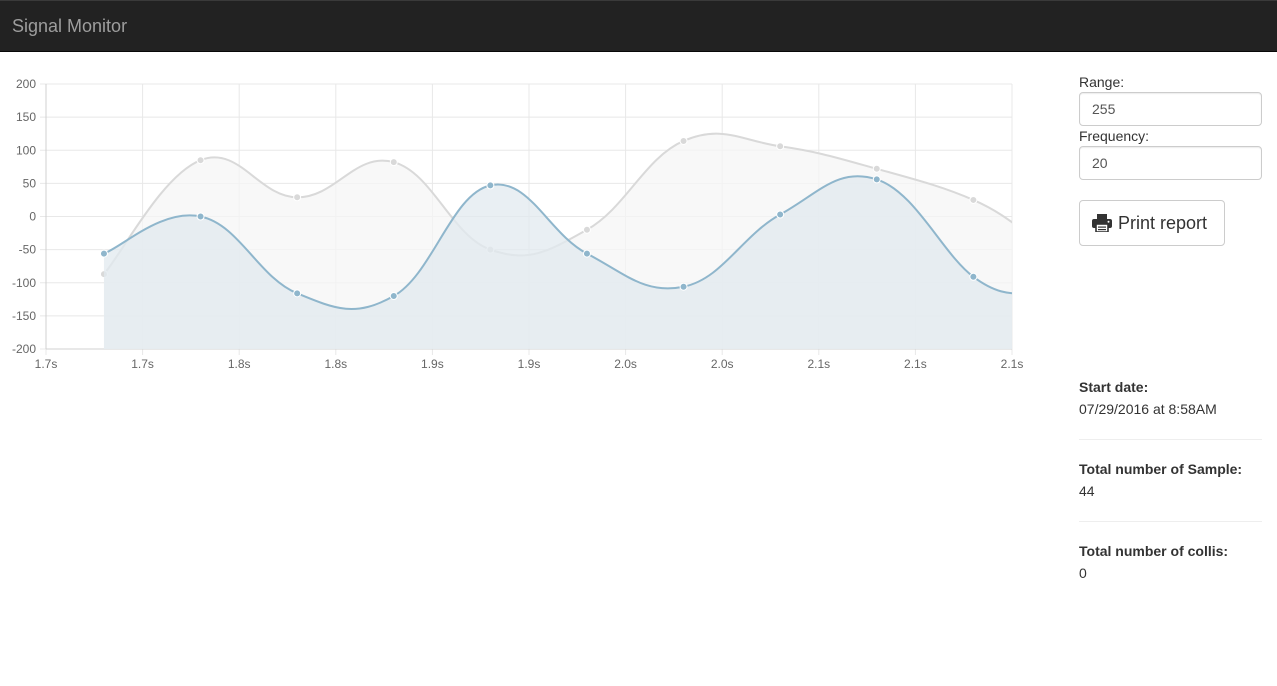 This screenshot has width=1277, height=686. I want to click on range-label: Range:, so click(1102, 82).